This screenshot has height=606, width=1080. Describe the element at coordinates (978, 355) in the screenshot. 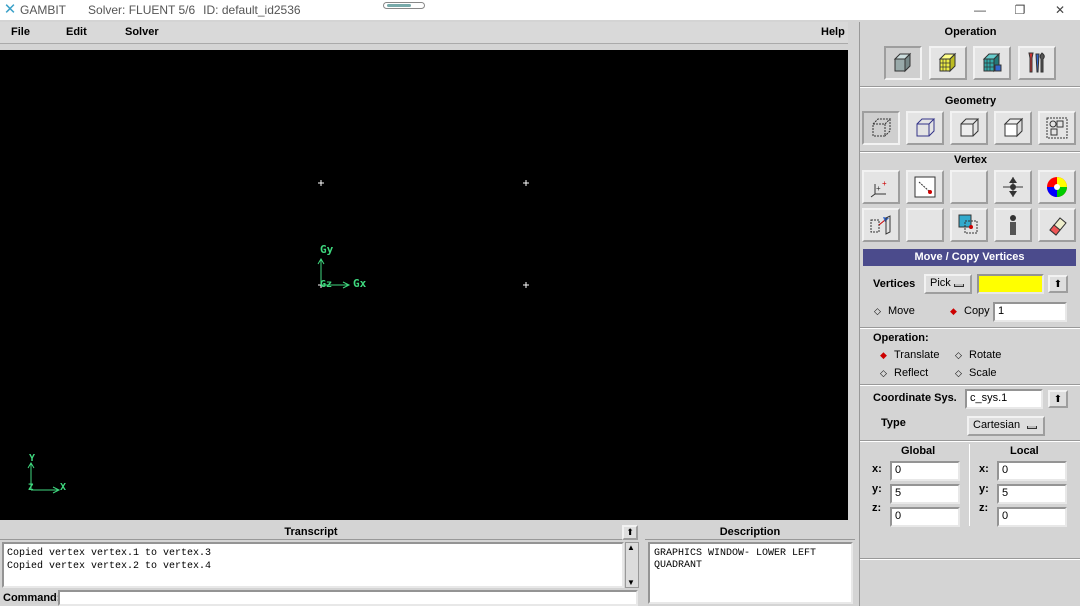

I see `rotate-radio: ◇ Rotate` at that location.